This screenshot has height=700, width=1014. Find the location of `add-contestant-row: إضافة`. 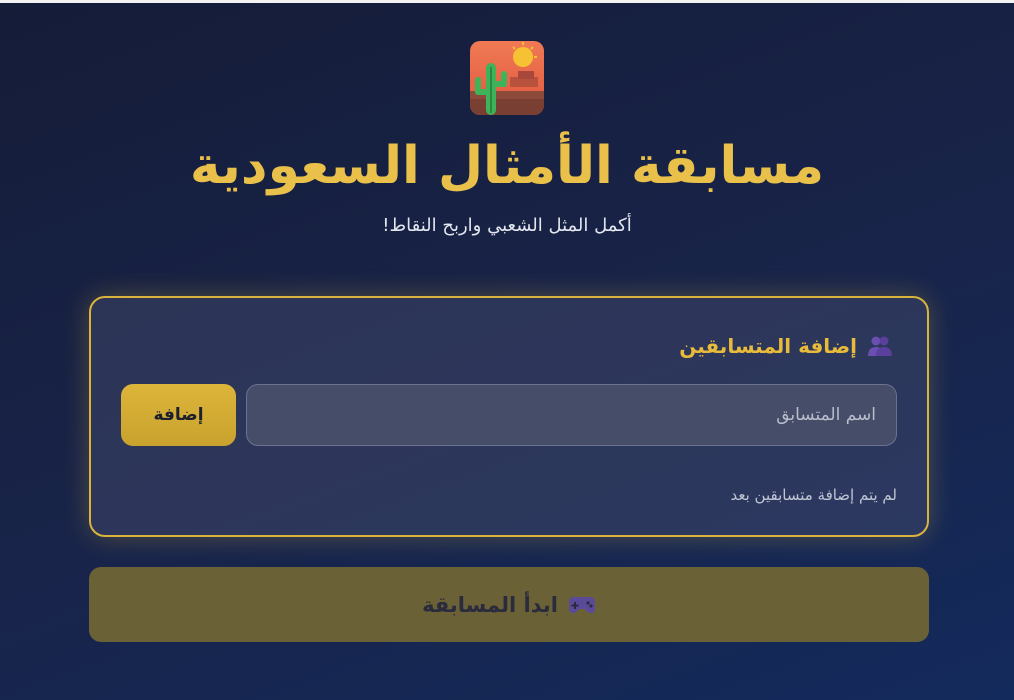

add-contestant-row: إضافة is located at coordinates (509, 415).